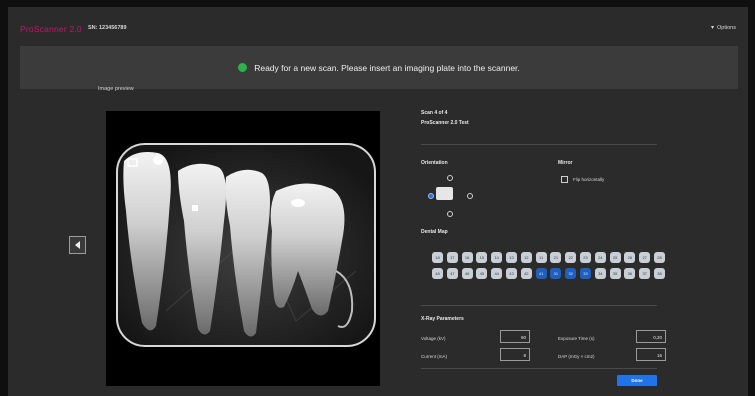 Image resolution: width=755 pixels, height=396 pixels. What do you see at coordinates (433, 338) in the screenshot?
I see `voltage-label: Voltage (kV)` at bounding box center [433, 338].